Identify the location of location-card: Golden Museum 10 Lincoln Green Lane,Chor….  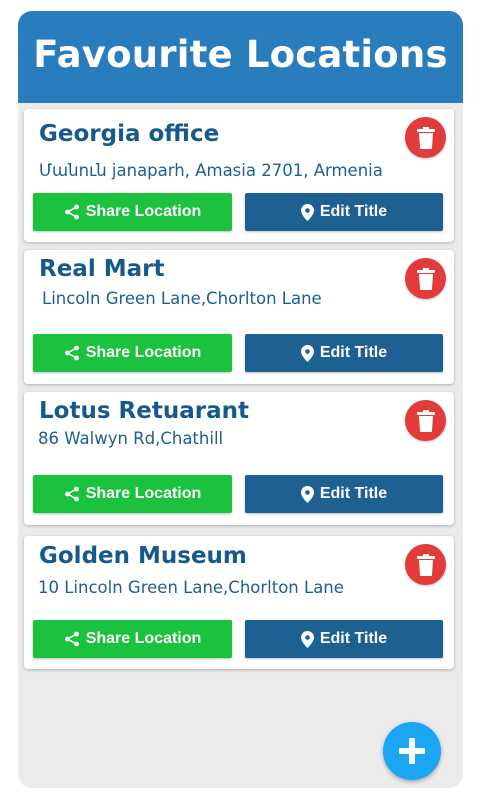
(239, 602).